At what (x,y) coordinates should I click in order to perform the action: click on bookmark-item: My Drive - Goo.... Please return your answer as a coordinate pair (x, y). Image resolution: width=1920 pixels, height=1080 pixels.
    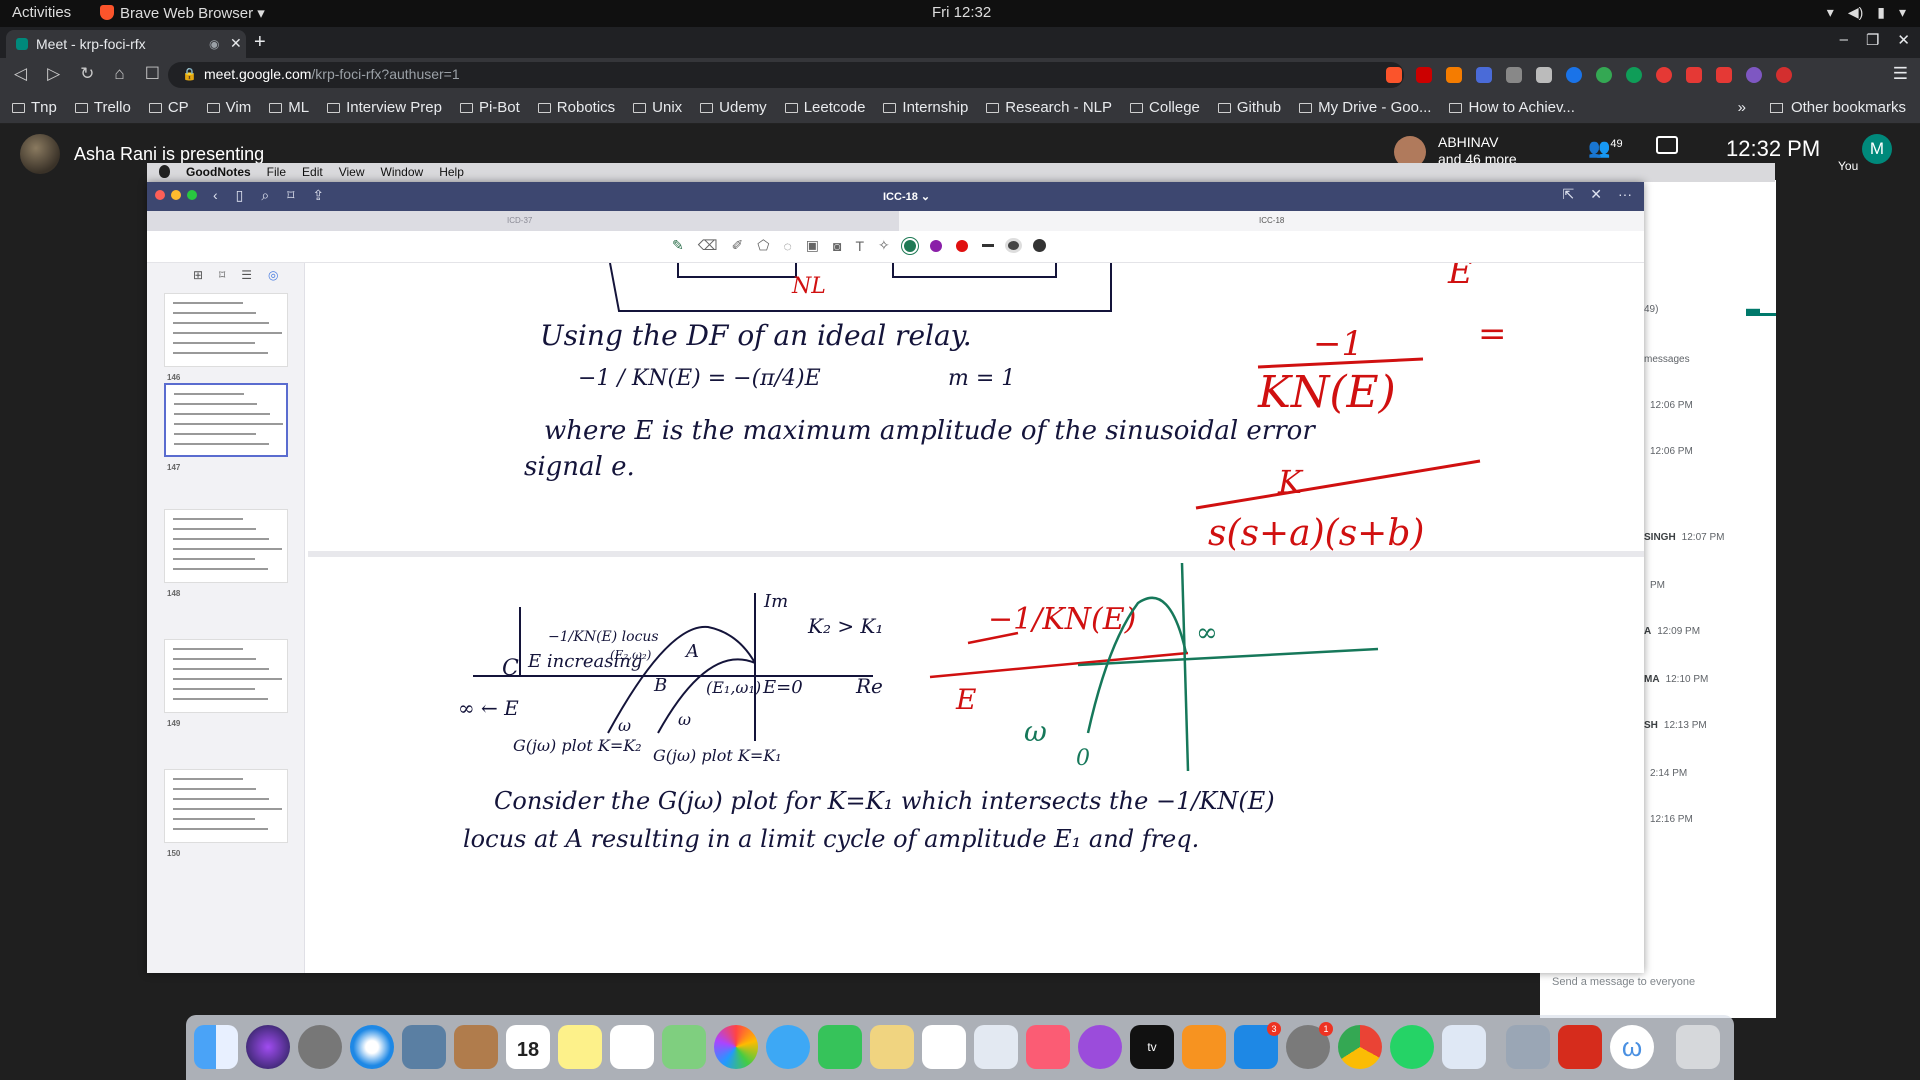
    Looking at the image, I should click on (1365, 107).